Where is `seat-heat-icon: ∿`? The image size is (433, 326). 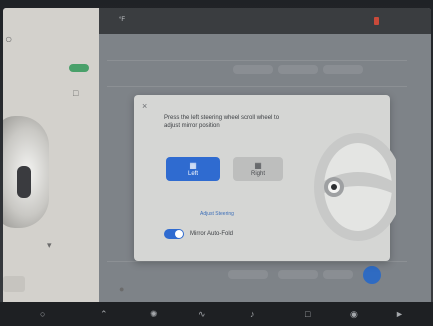
seat-heat-icon: ∿ is located at coordinates (202, 314).